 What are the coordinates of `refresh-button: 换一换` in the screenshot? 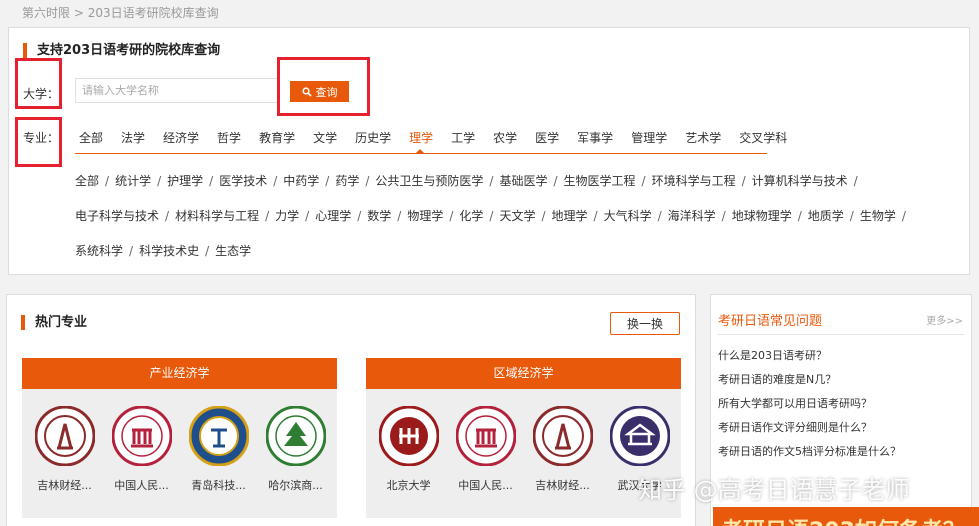 It's located at (645, 323).